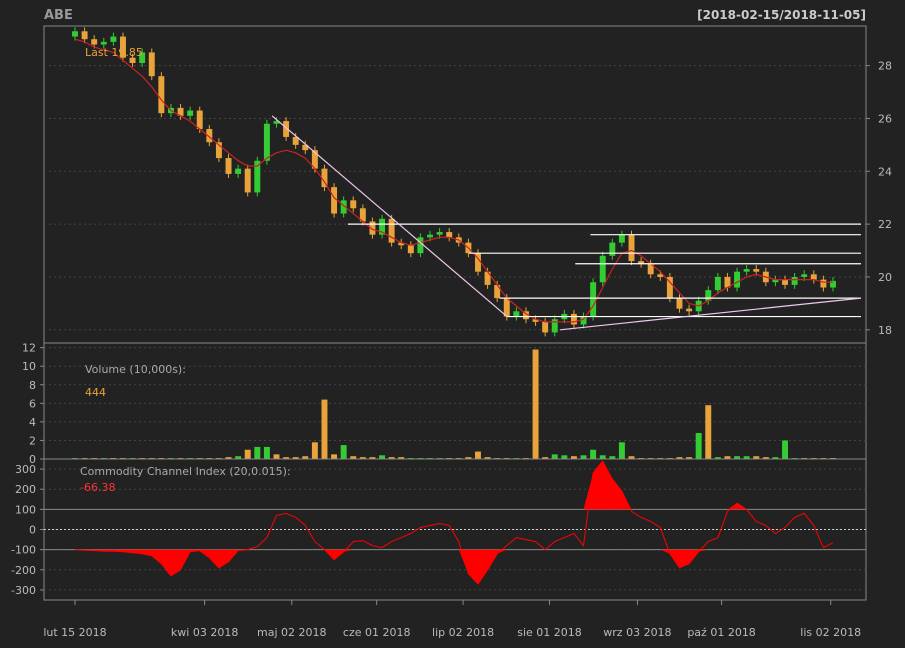 Image resolution: width=905 pixels, height=648 pixels. Describe the element at coordinates (637, 632) in the screenshot. I see `x-tick-label: wrz 03 2018` at that location.